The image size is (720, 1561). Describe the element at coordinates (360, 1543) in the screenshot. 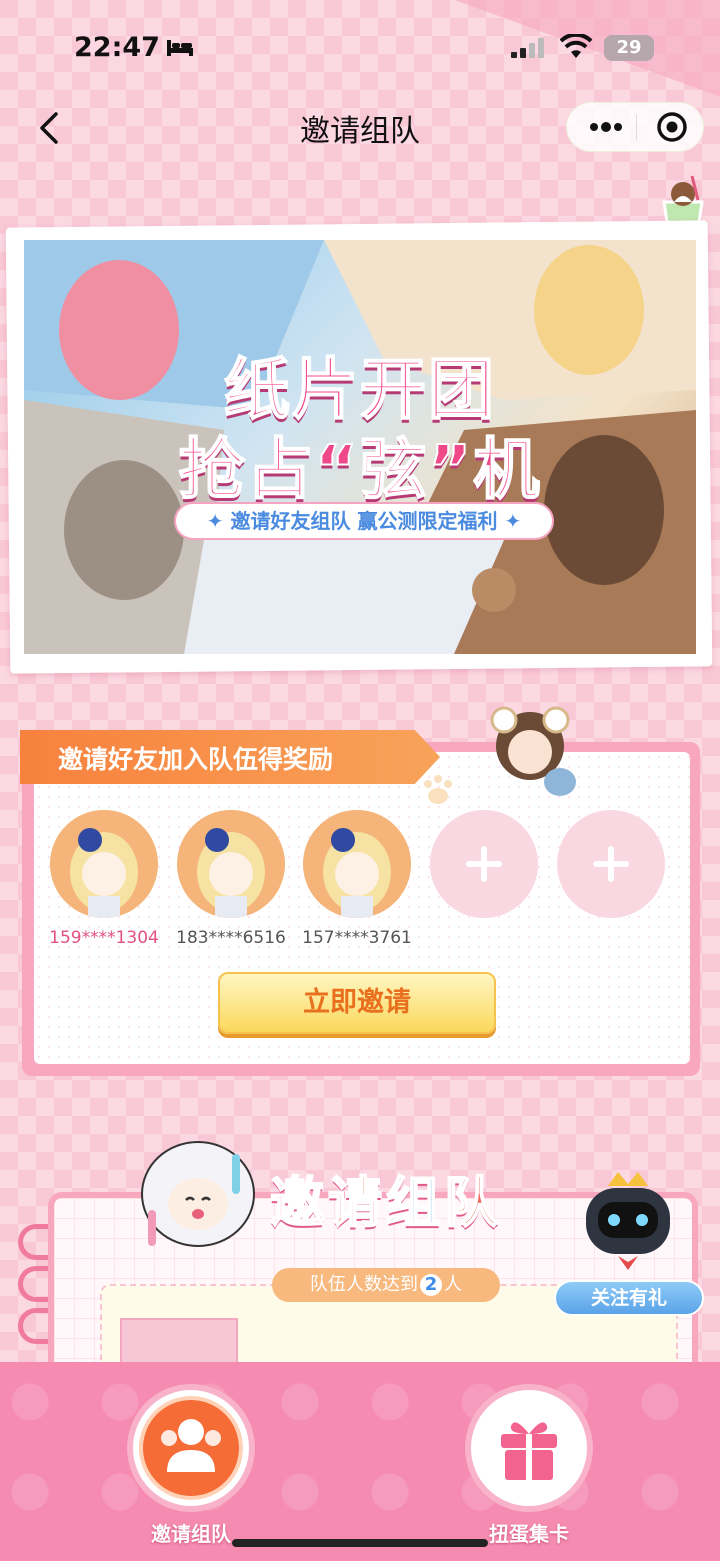

I see `home-indicator` at that location.